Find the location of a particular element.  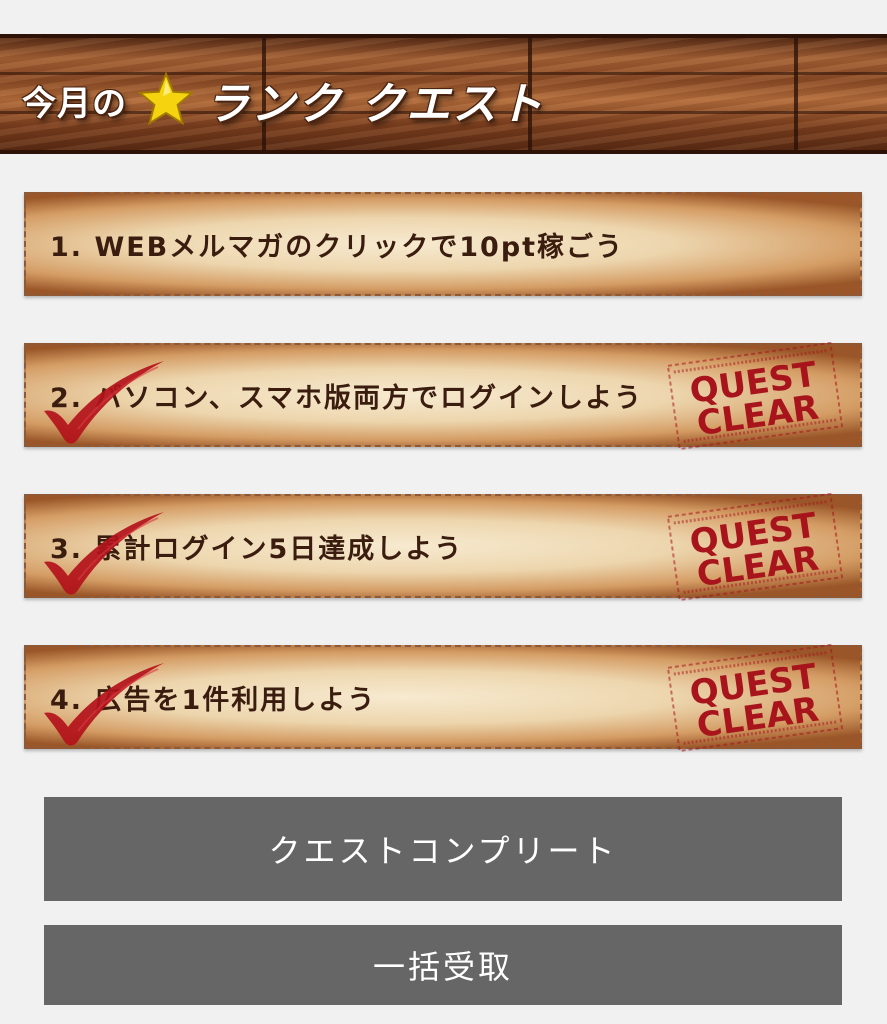

quest-item-4: 4. 広告を1件利用しよう QUEST CLEAR is located at coordinates (443, 698).